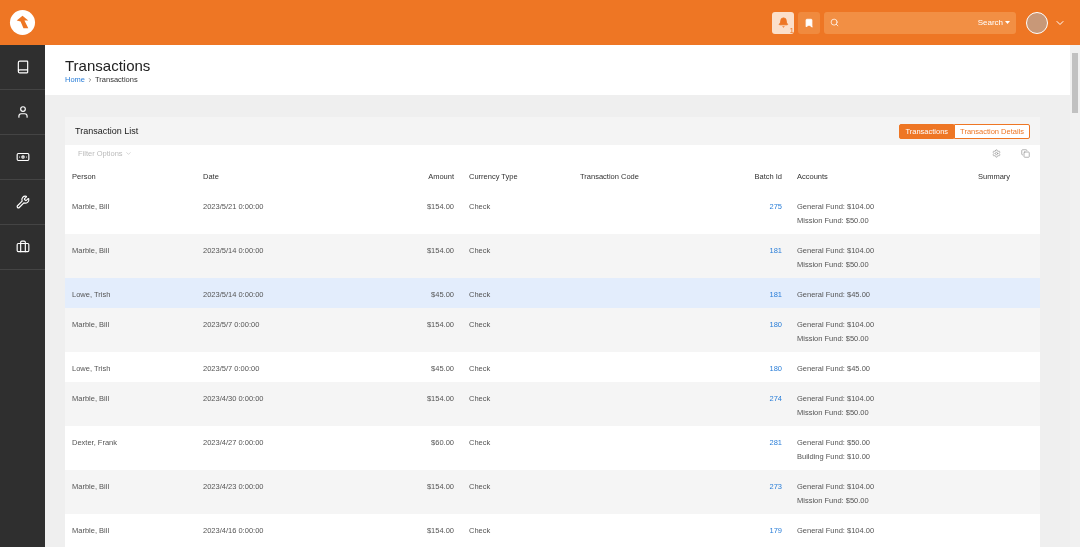 The height and width of the screenshot is (547, 1080). Describe the element at coordinates (996, 153) in the screenshot. I see `settings-icon` at that location.